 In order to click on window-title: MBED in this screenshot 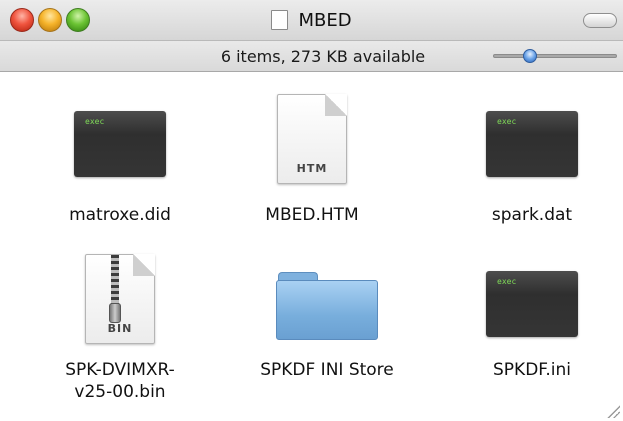, I will do `click(325, 20)`.